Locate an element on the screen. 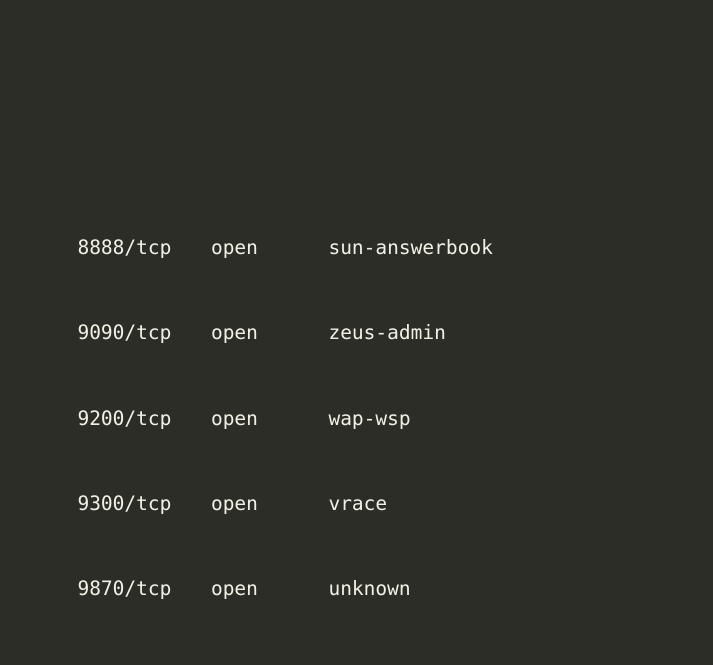  port-cell: 9090/tcp is located at coordinates (124, 333).